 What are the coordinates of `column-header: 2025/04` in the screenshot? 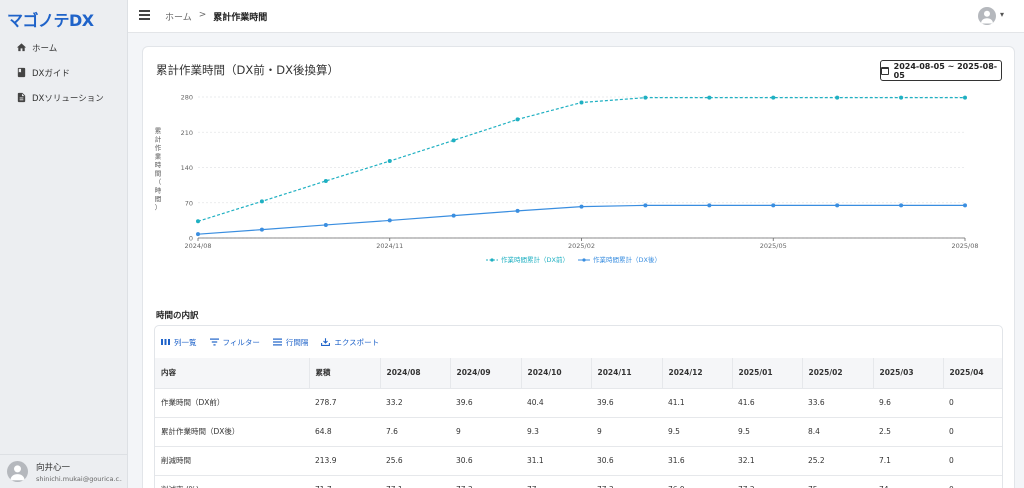 It's located at (972, 373).